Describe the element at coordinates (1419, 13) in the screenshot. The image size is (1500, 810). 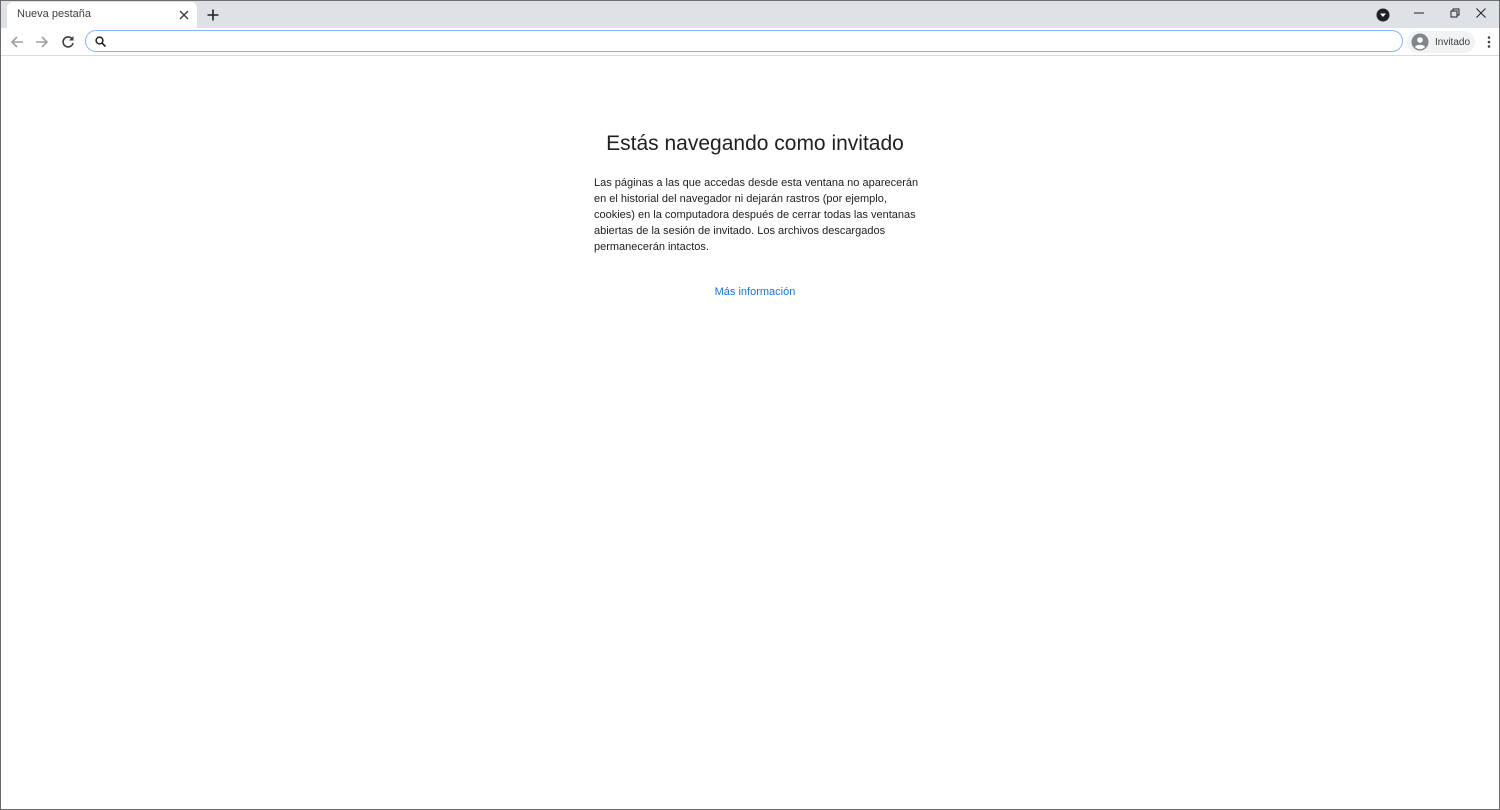
I see `minimize-icon` at that location.